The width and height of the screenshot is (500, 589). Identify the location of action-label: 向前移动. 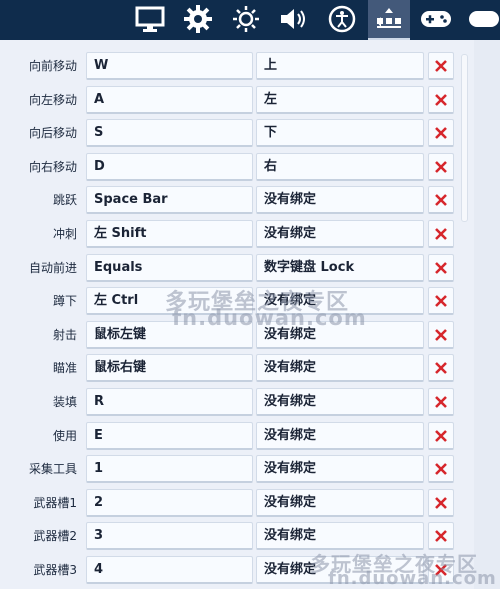
(52, 66).